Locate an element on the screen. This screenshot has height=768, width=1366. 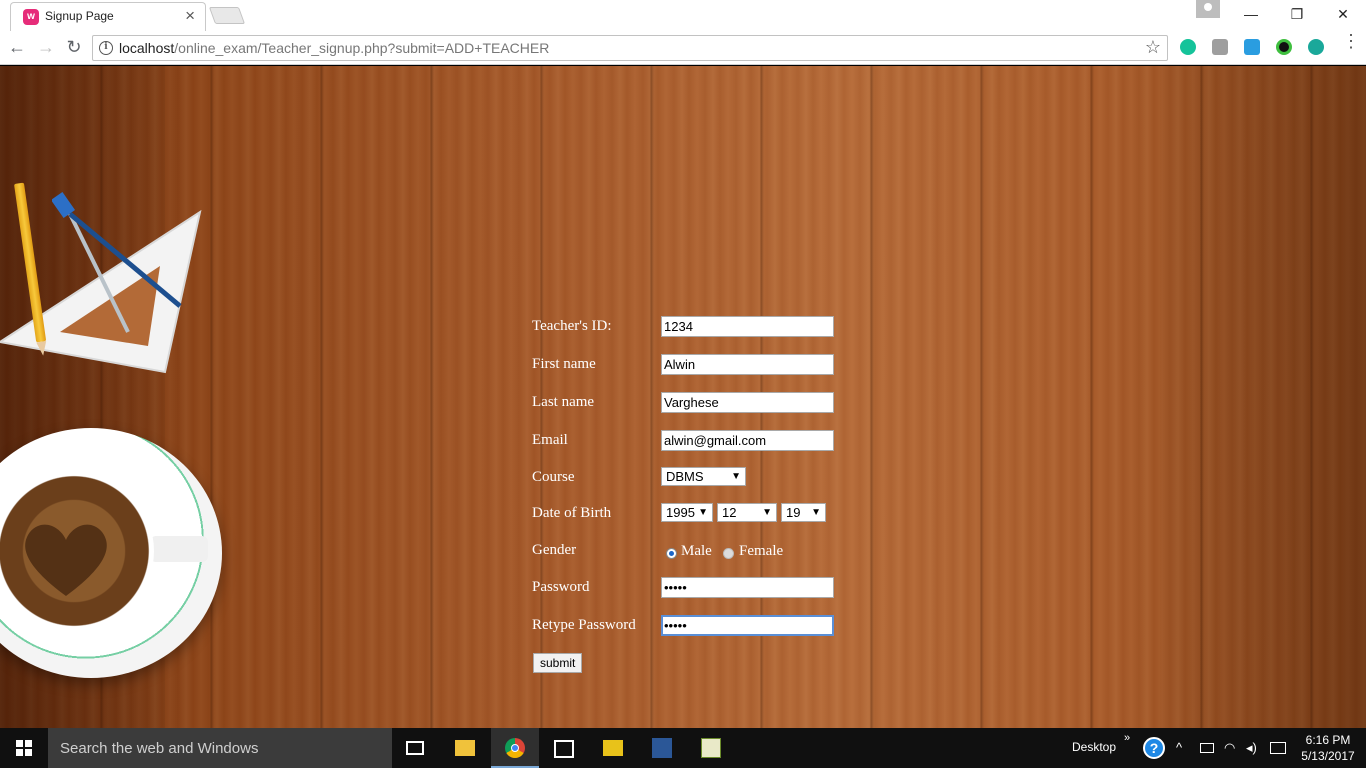
tab-title: Signup Page is located at coordinates (79, 16).